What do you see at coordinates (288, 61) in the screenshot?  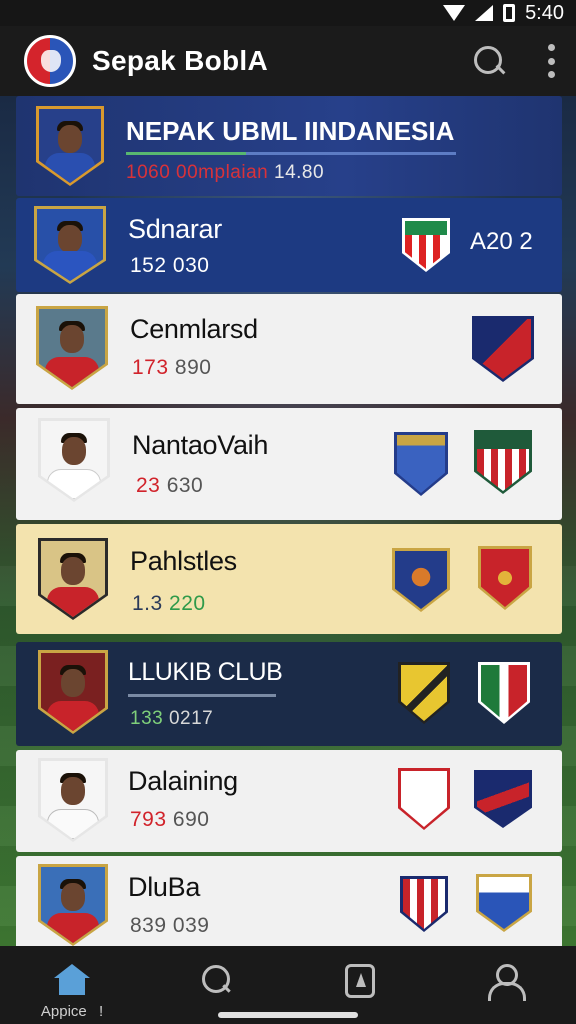 I see `app-bar: Sepak BoblA` at bounding box center [288, 61].